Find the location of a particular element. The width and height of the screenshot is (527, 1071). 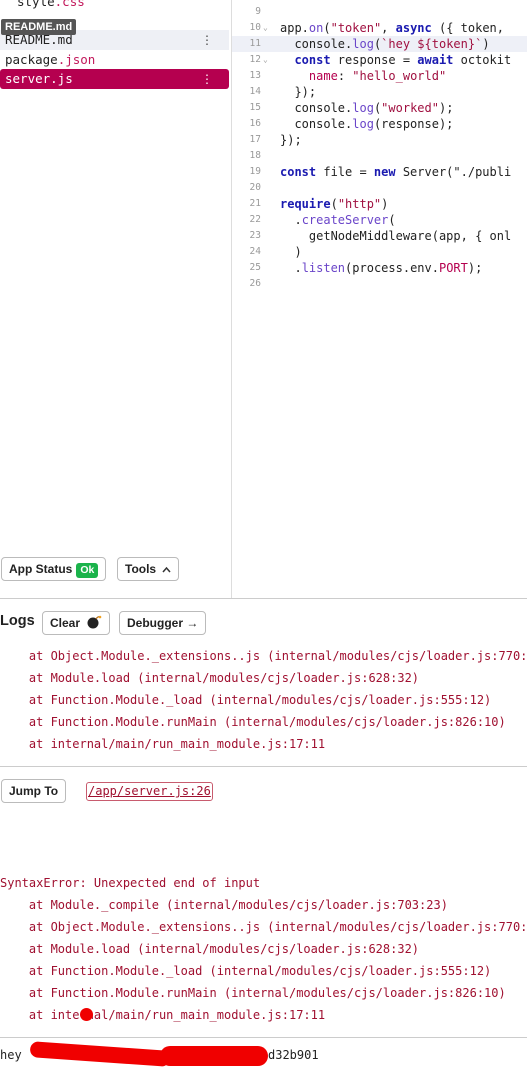

jump-to-button: Jump To is located at coordinates (34, 791).